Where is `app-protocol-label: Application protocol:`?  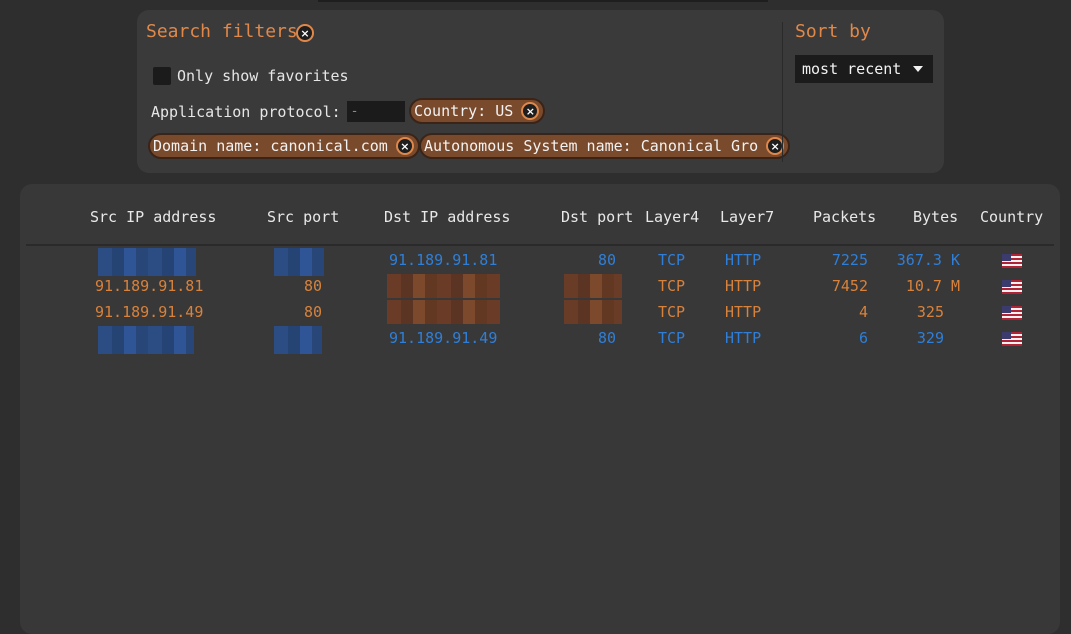
app-protocol-label: Application protocol: is located at coordinates (246, 111).